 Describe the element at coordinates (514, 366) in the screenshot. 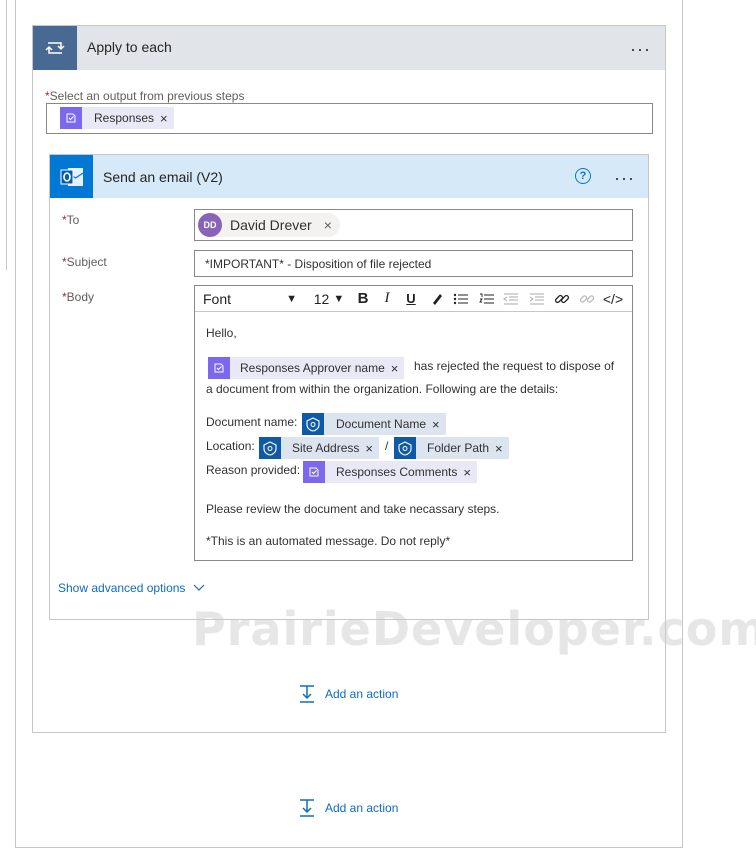

I see `body-line1: has rejected the request to dispose of` at that location.